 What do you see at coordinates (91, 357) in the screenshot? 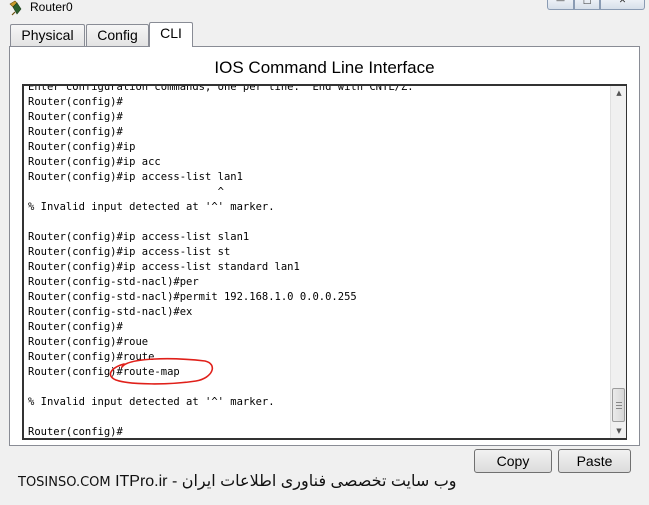
I see `terminal-line: Router(config)#route` at bounding box center [91, 357].